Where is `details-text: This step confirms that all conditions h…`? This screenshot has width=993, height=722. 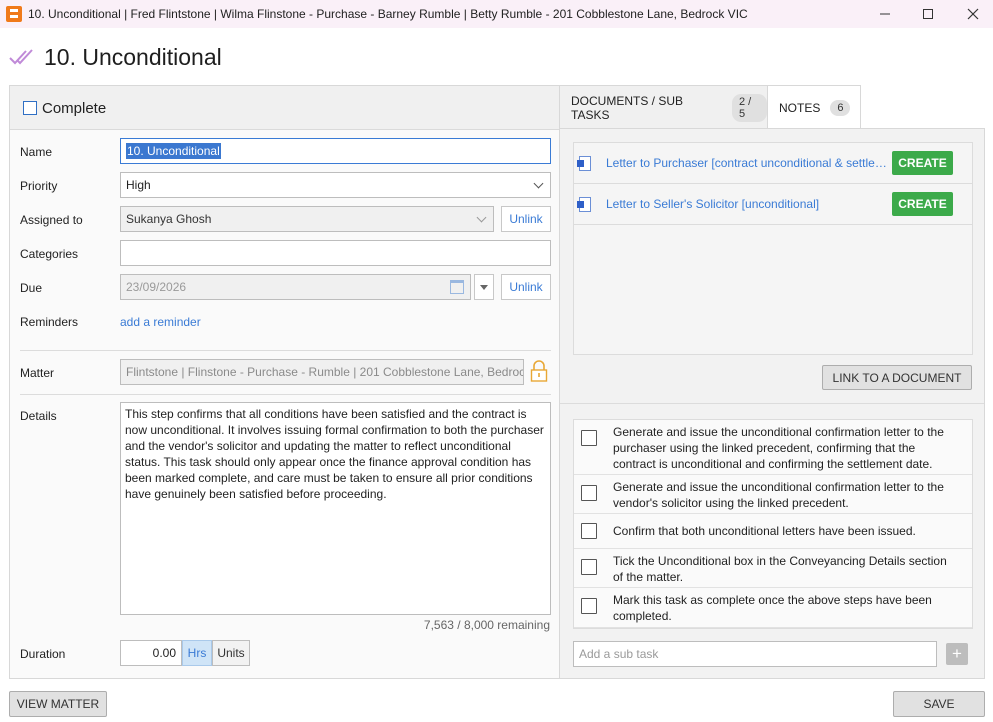 details-text: This step confirms that all conditions h… is located at coordinates (334, 454).